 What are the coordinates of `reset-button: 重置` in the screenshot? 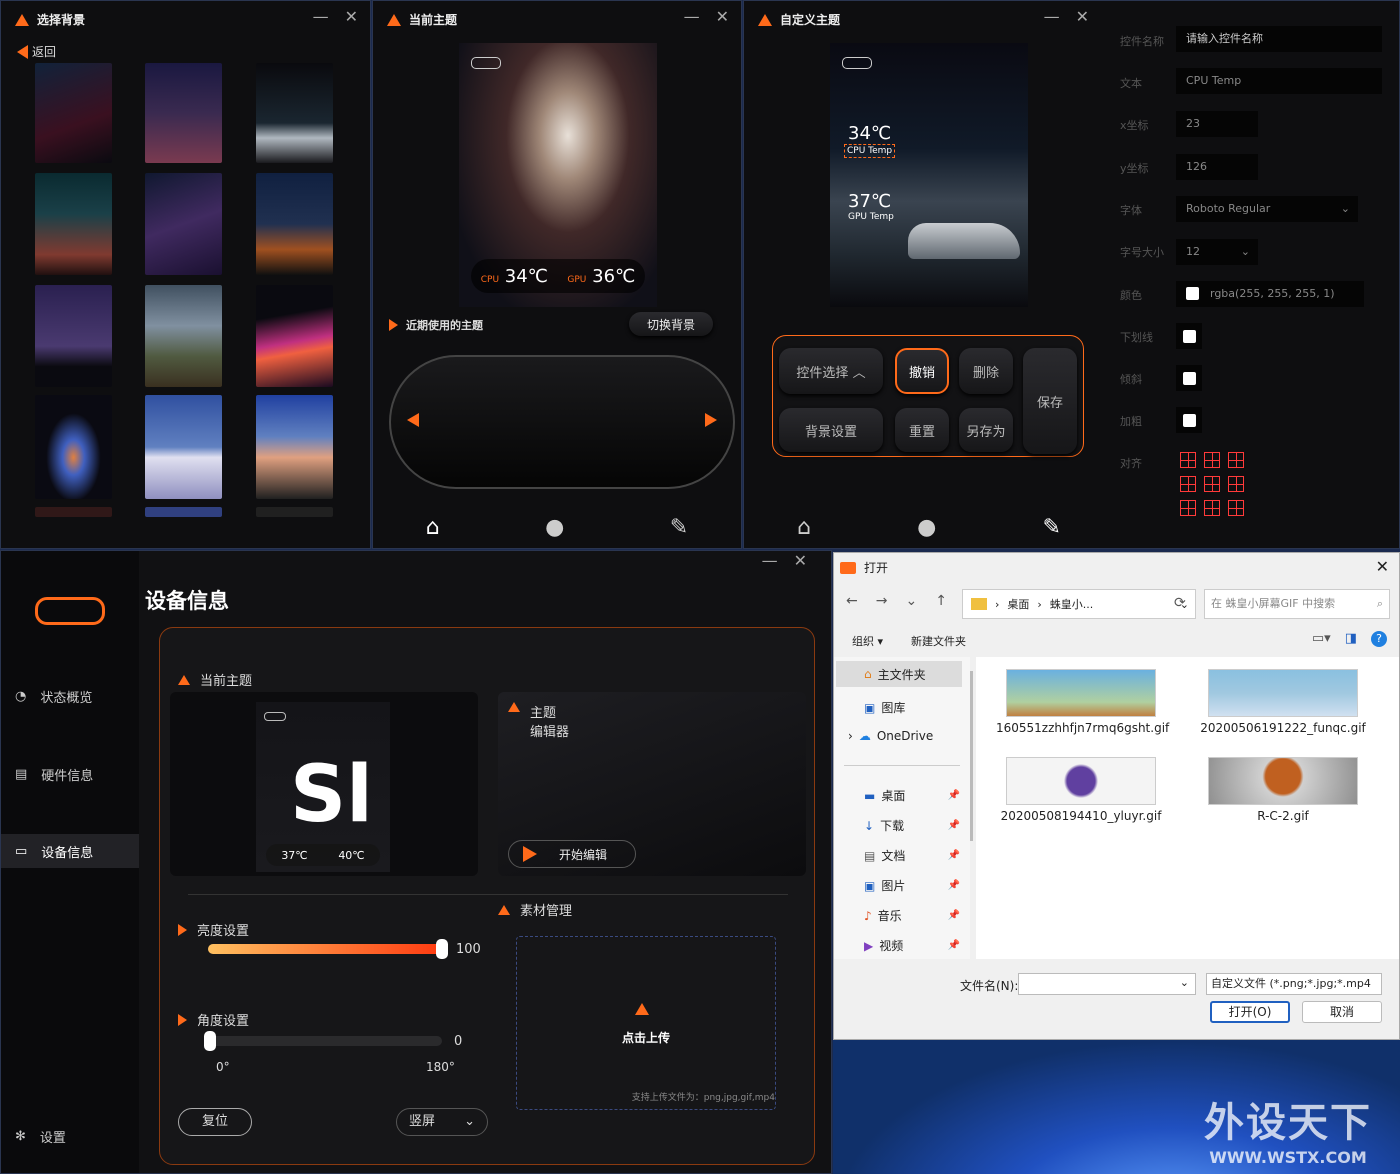 It's located at (922, 430).